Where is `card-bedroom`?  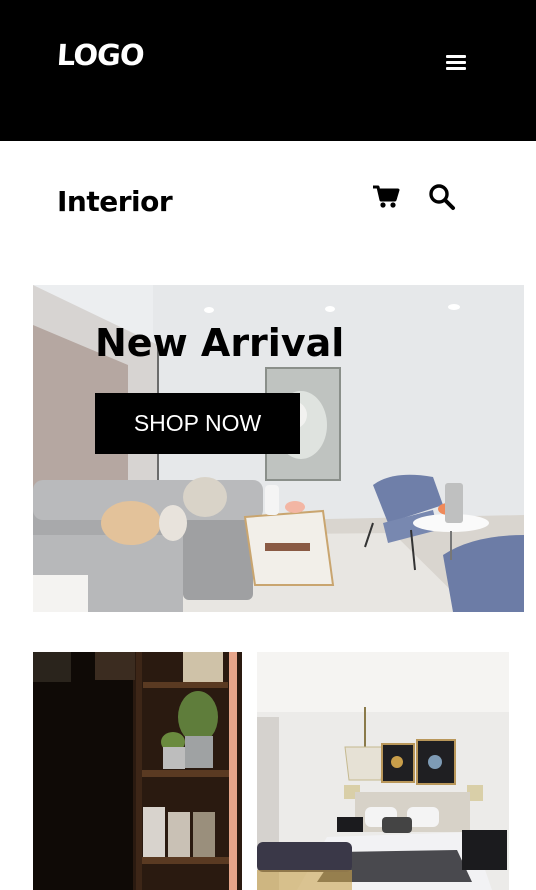
card-bedroom is located at coordinates (383, 771).